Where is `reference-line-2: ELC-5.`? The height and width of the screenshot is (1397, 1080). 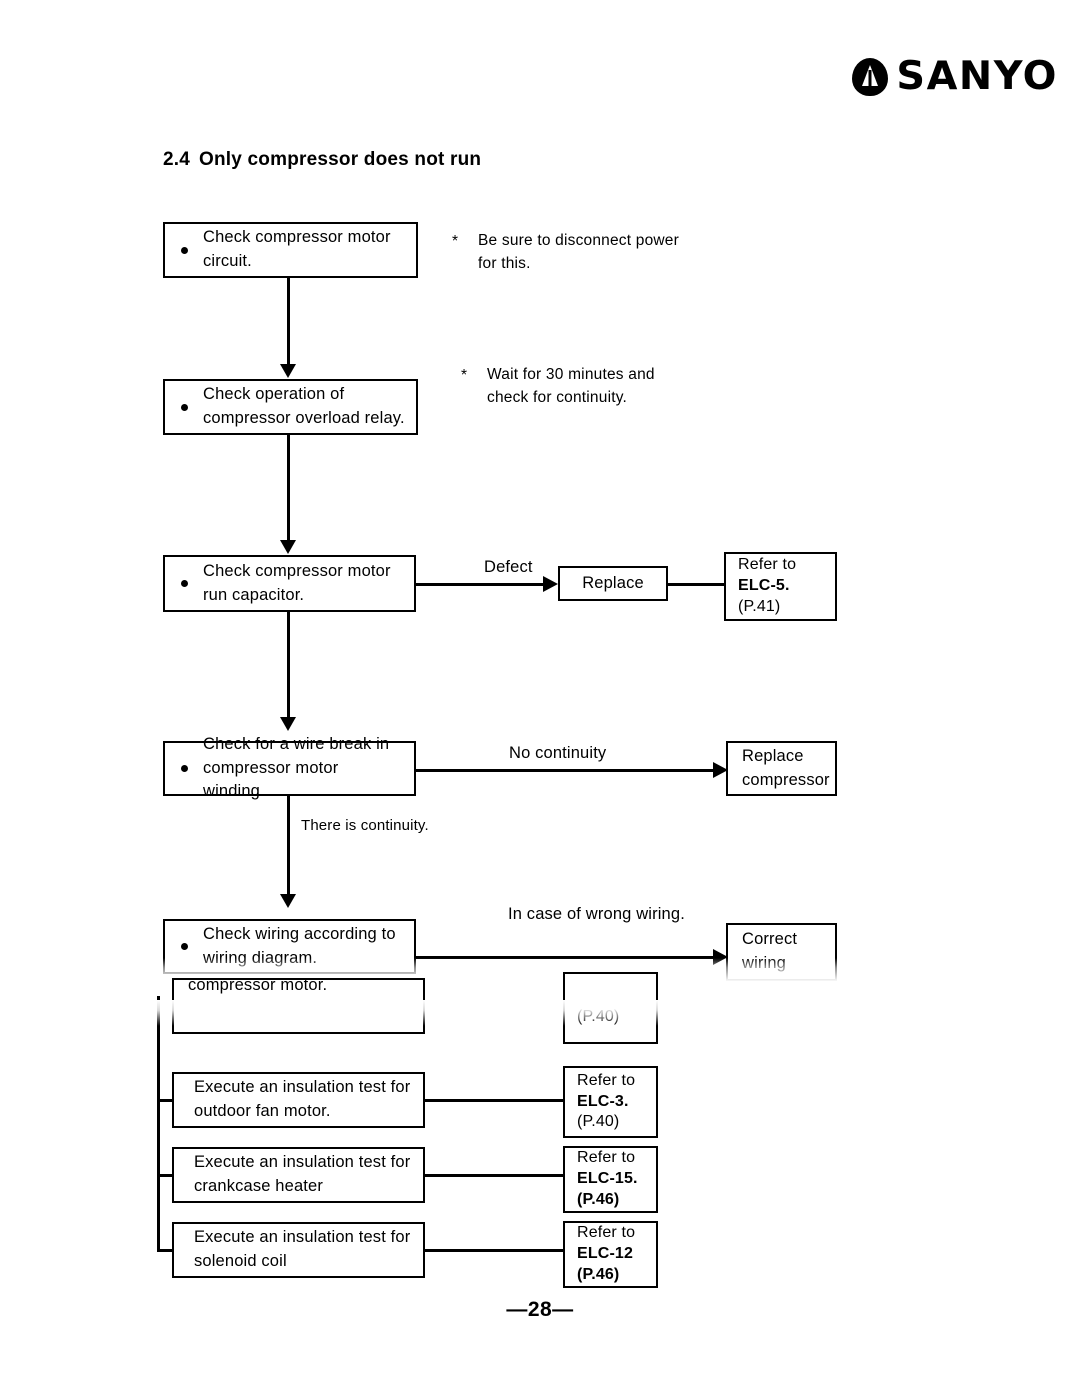
reference-line-2: ELC-5. is located at coordinates (764, 586).